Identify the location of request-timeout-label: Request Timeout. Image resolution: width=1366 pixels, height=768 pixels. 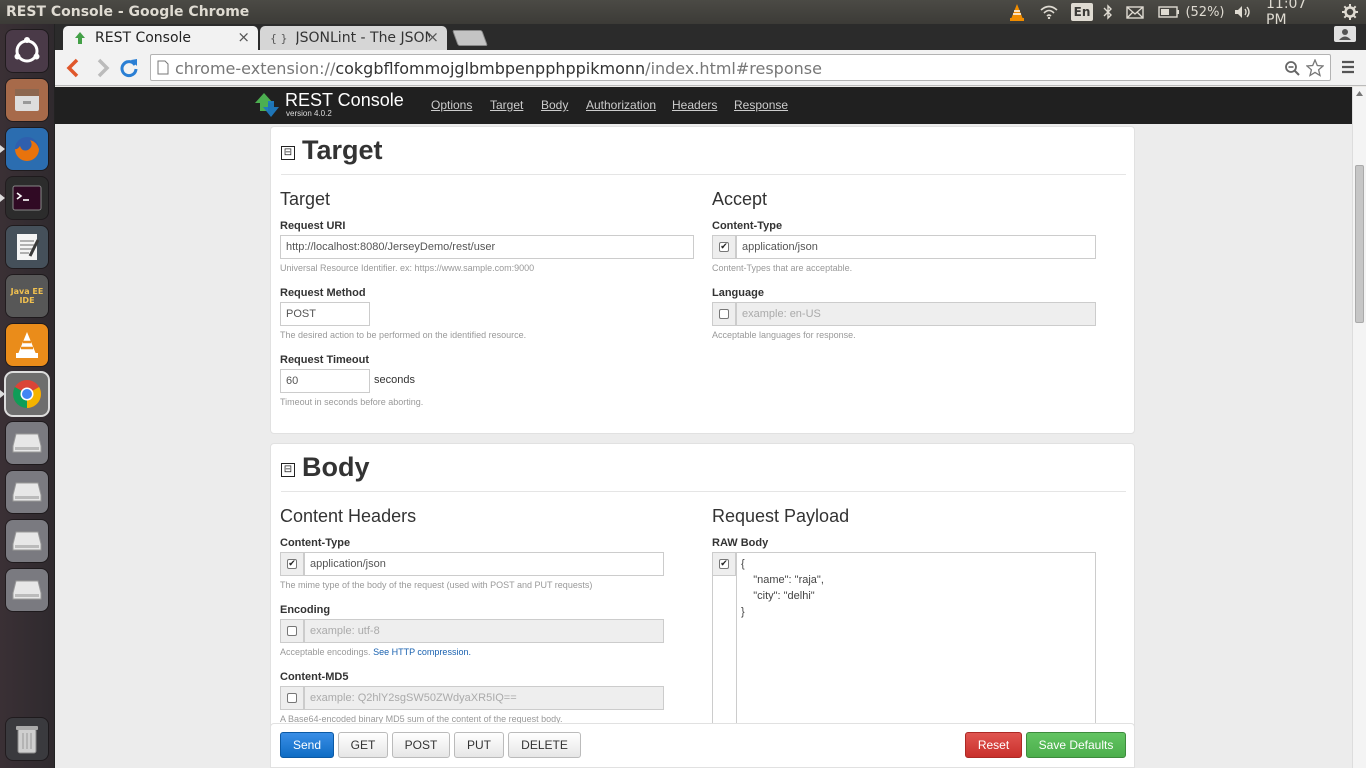
(325, 360).